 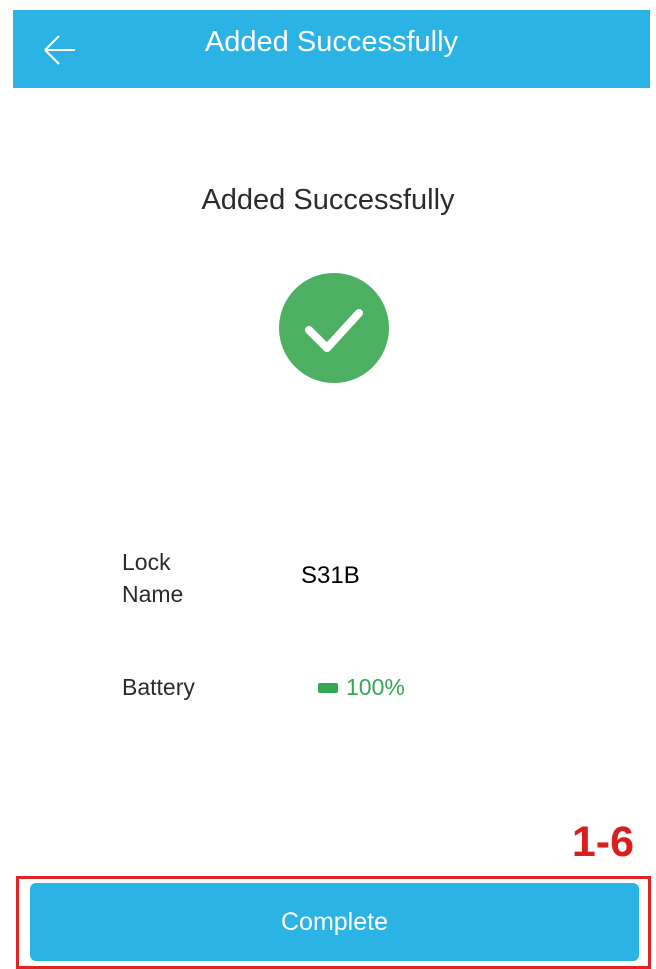 What do you see at coordinates (328, 200) in the screenshot?
I see `success-title: Added Successfully` at bounding box center [328, 200].